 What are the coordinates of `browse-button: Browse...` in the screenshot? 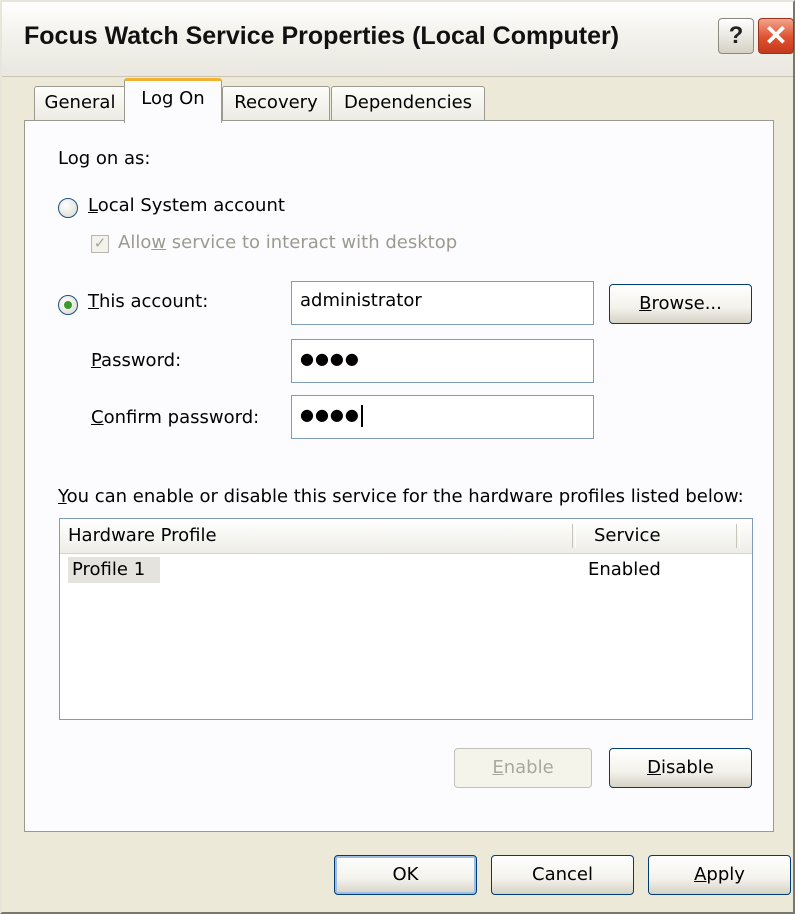 It's located at (680, 304).